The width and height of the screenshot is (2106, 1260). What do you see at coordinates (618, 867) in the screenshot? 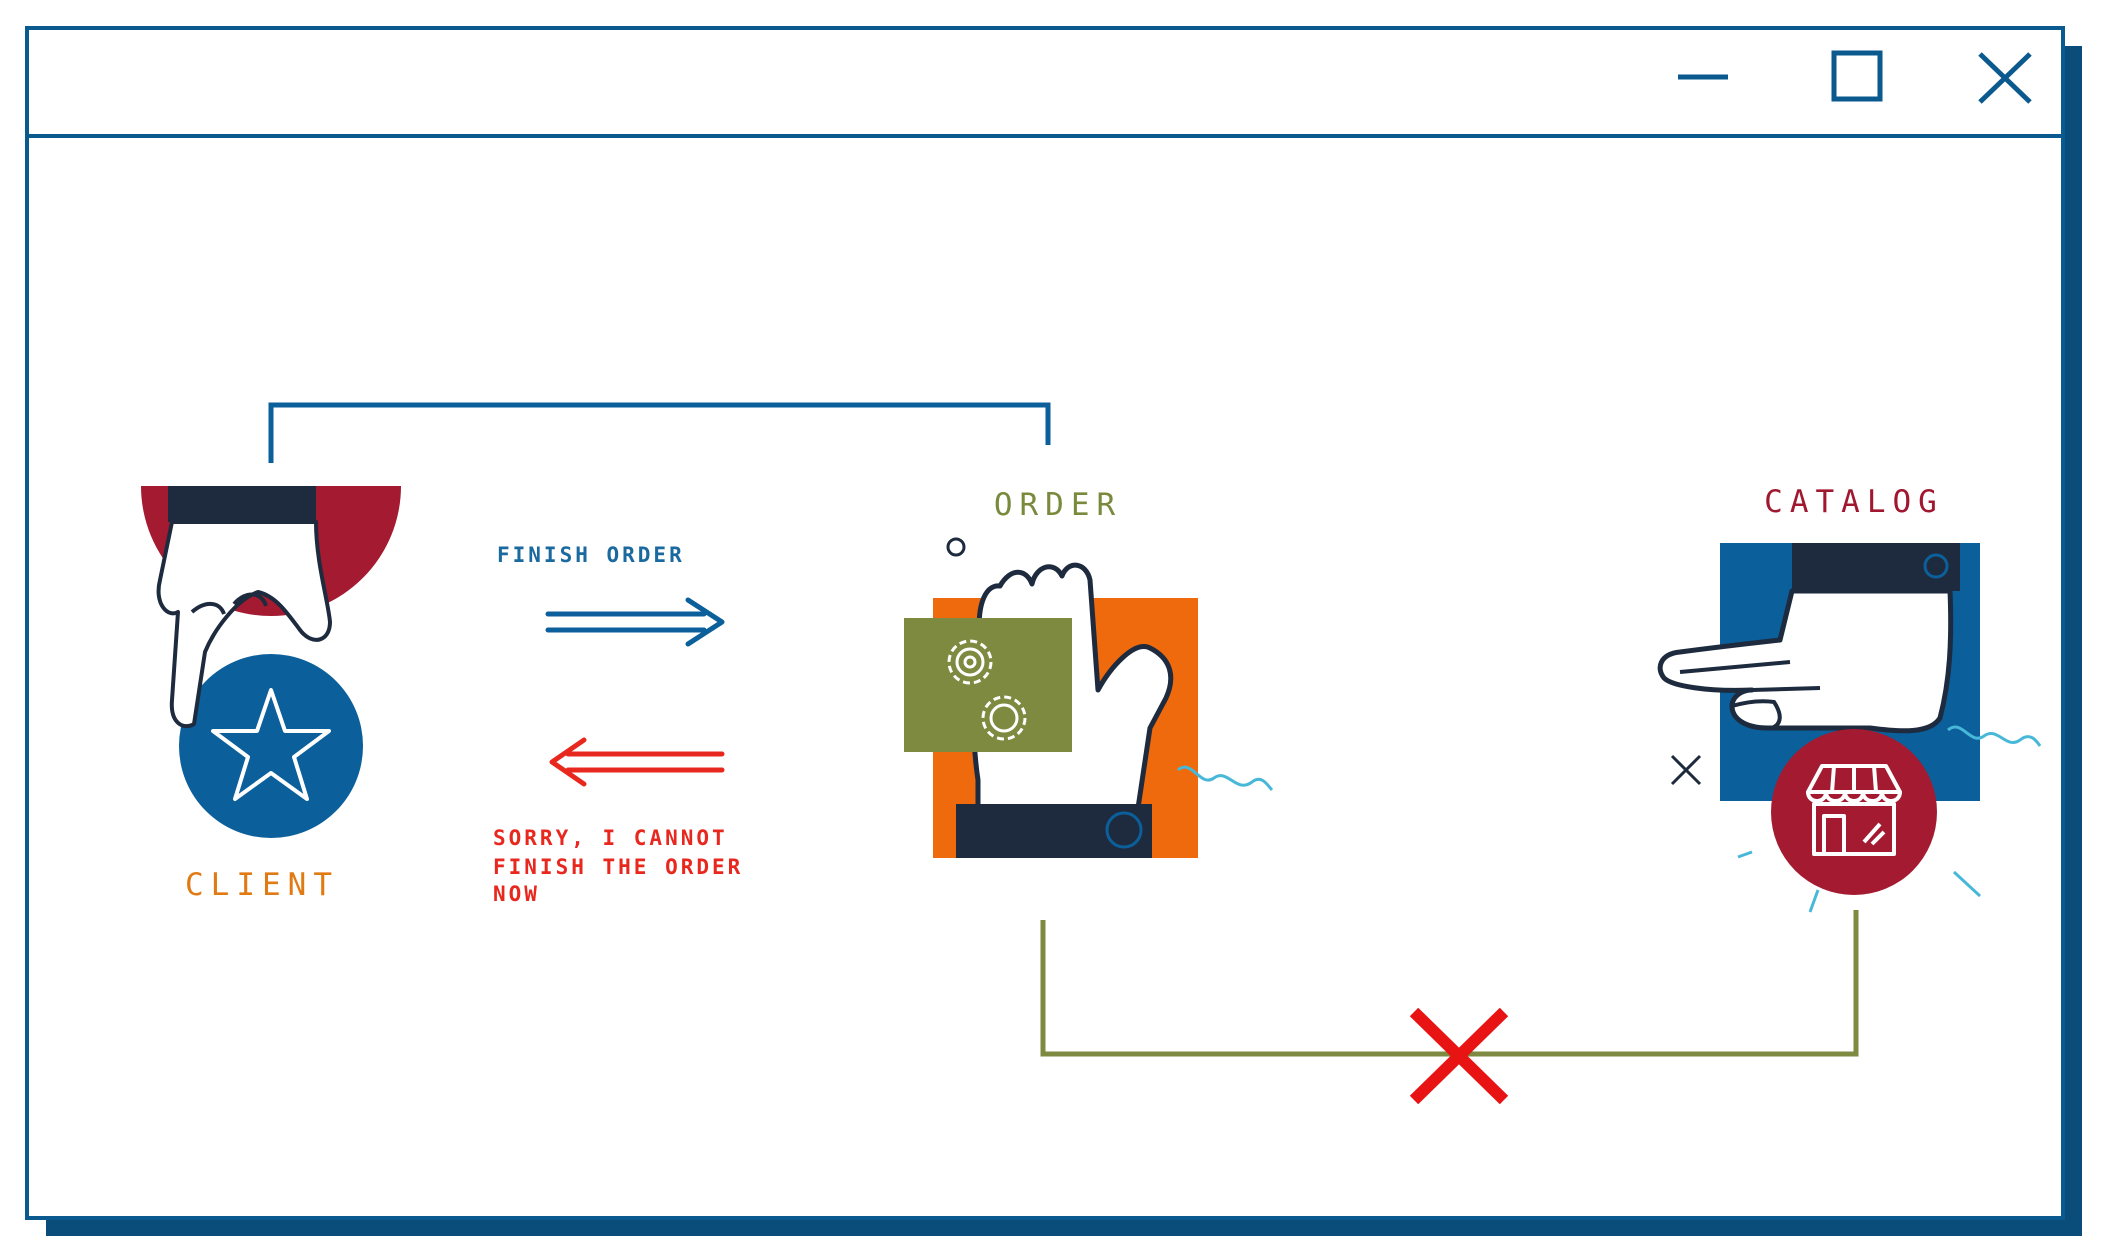
I see `response-line: FINISH THE ORDER` at bounding box center [618, 867].